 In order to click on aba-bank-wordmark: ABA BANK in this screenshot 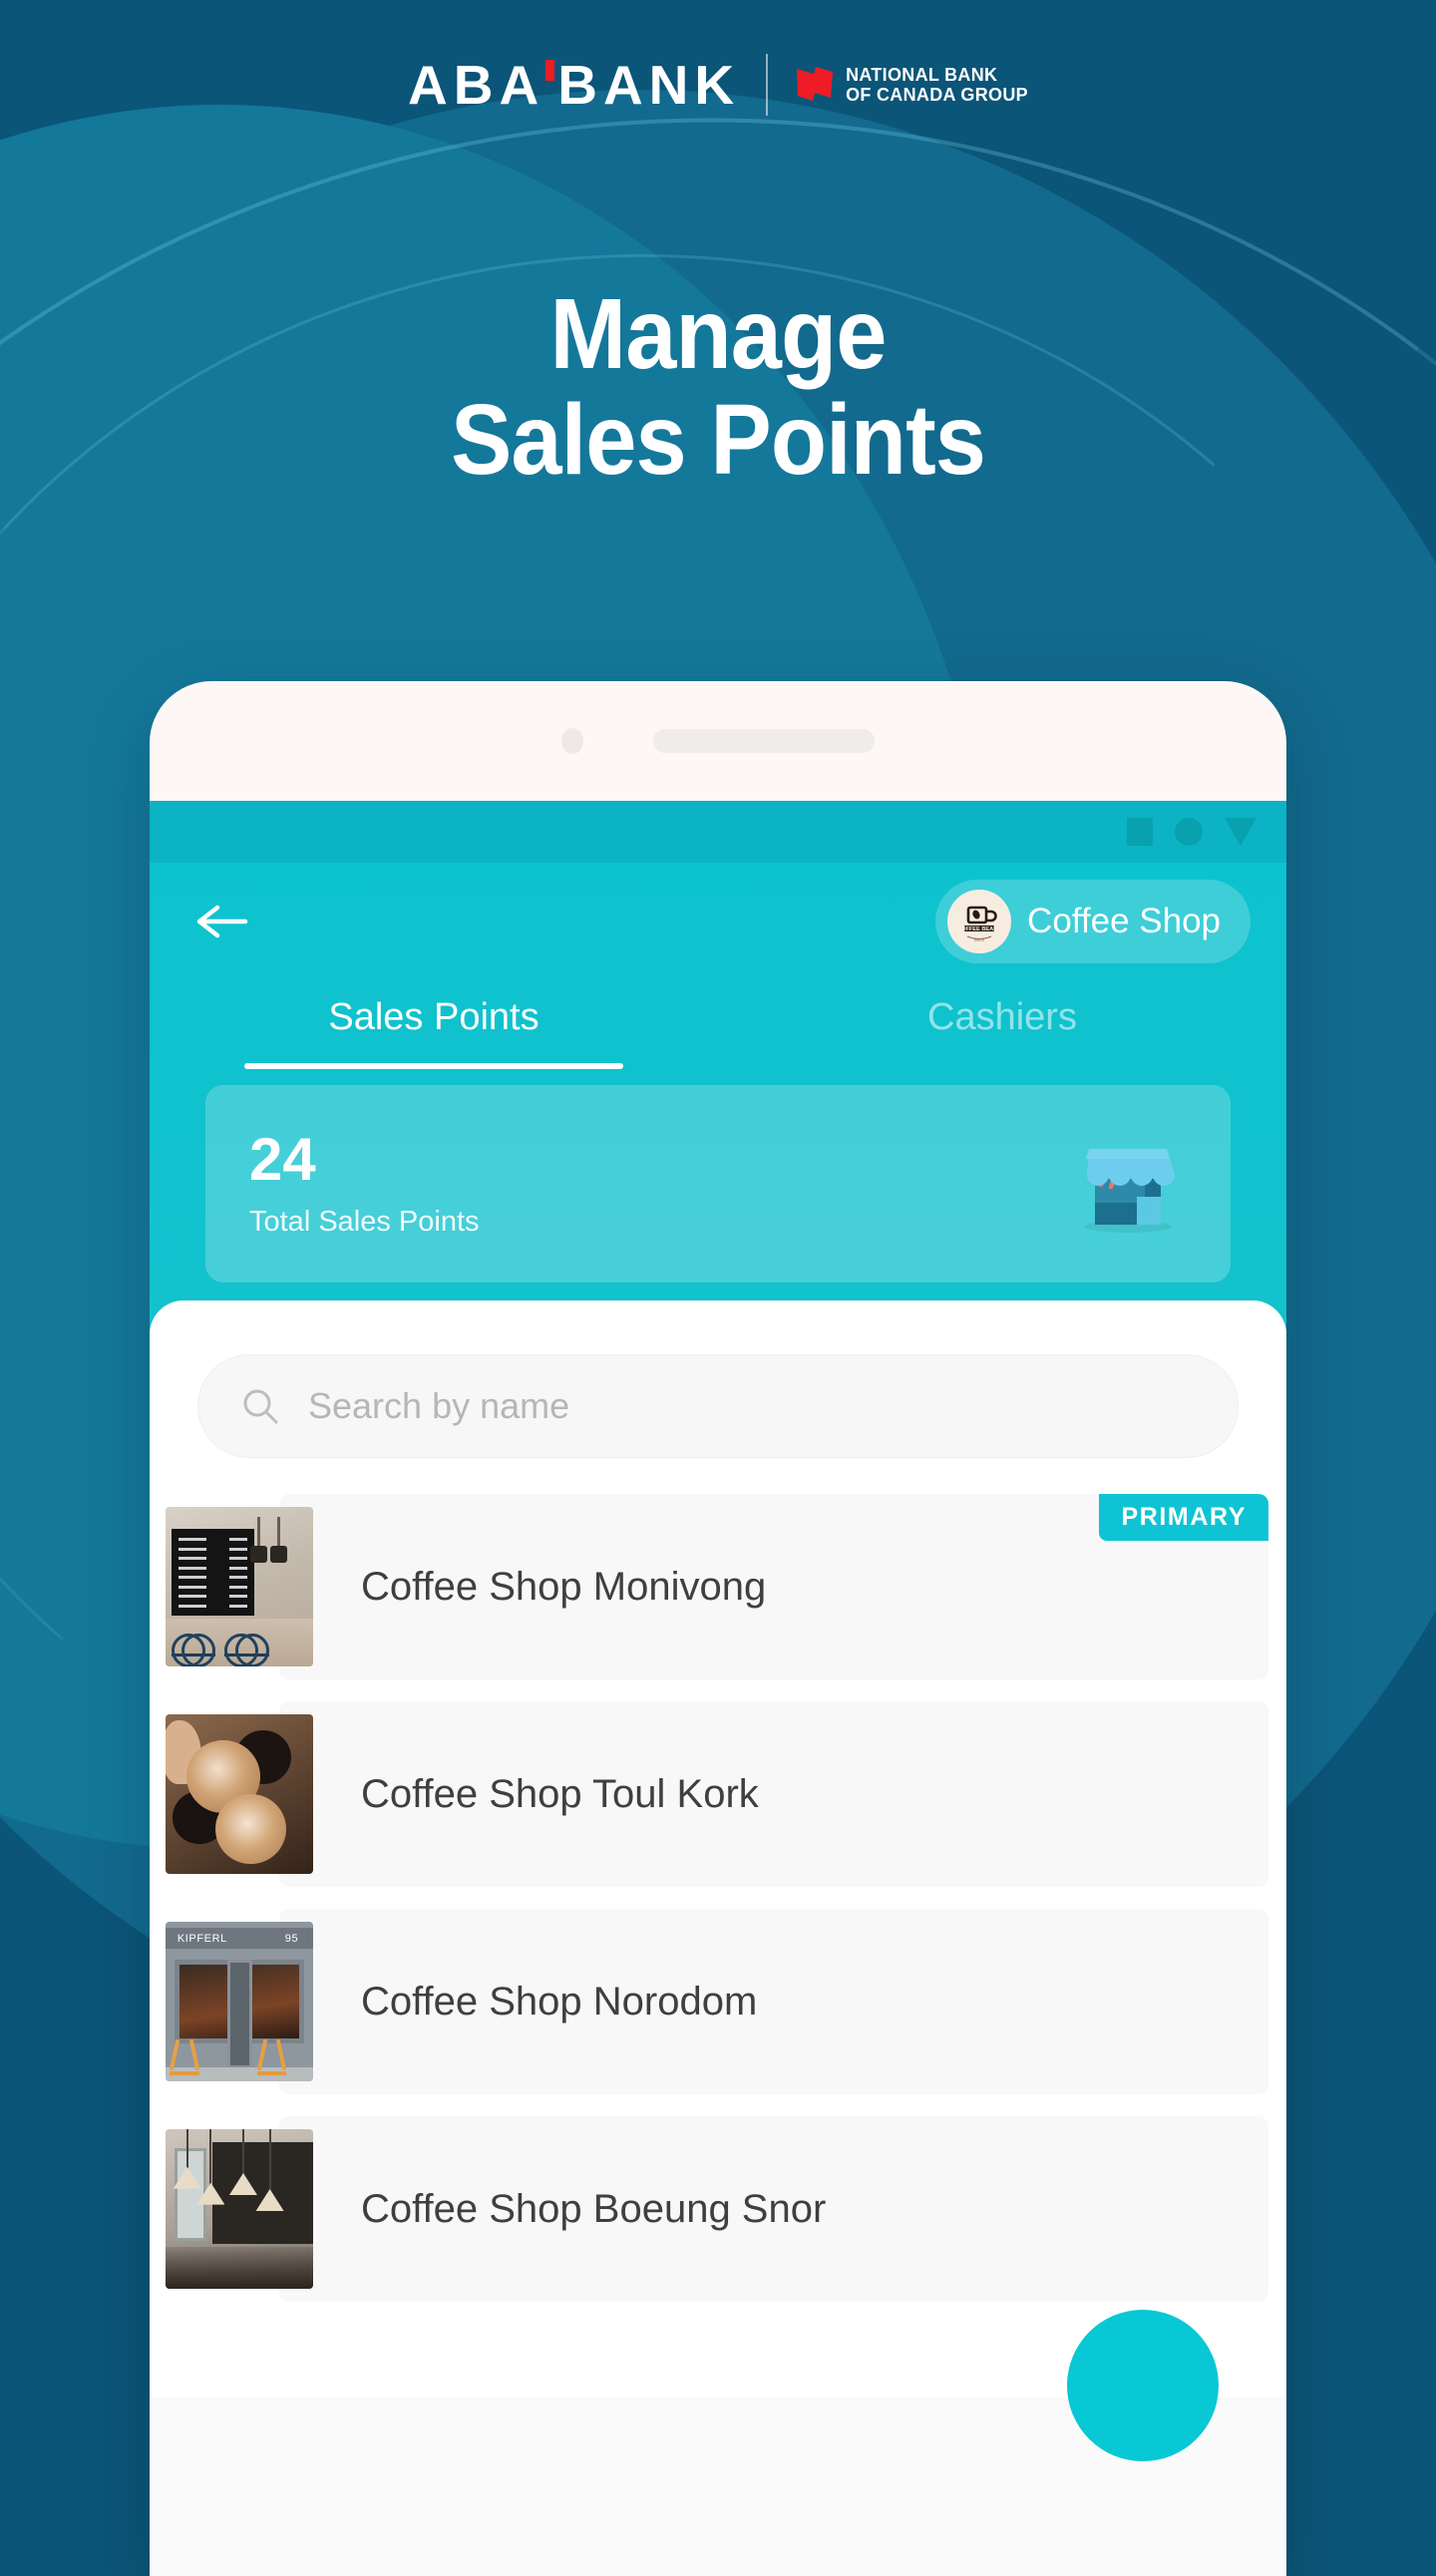, I will do `click(574, 85)`.